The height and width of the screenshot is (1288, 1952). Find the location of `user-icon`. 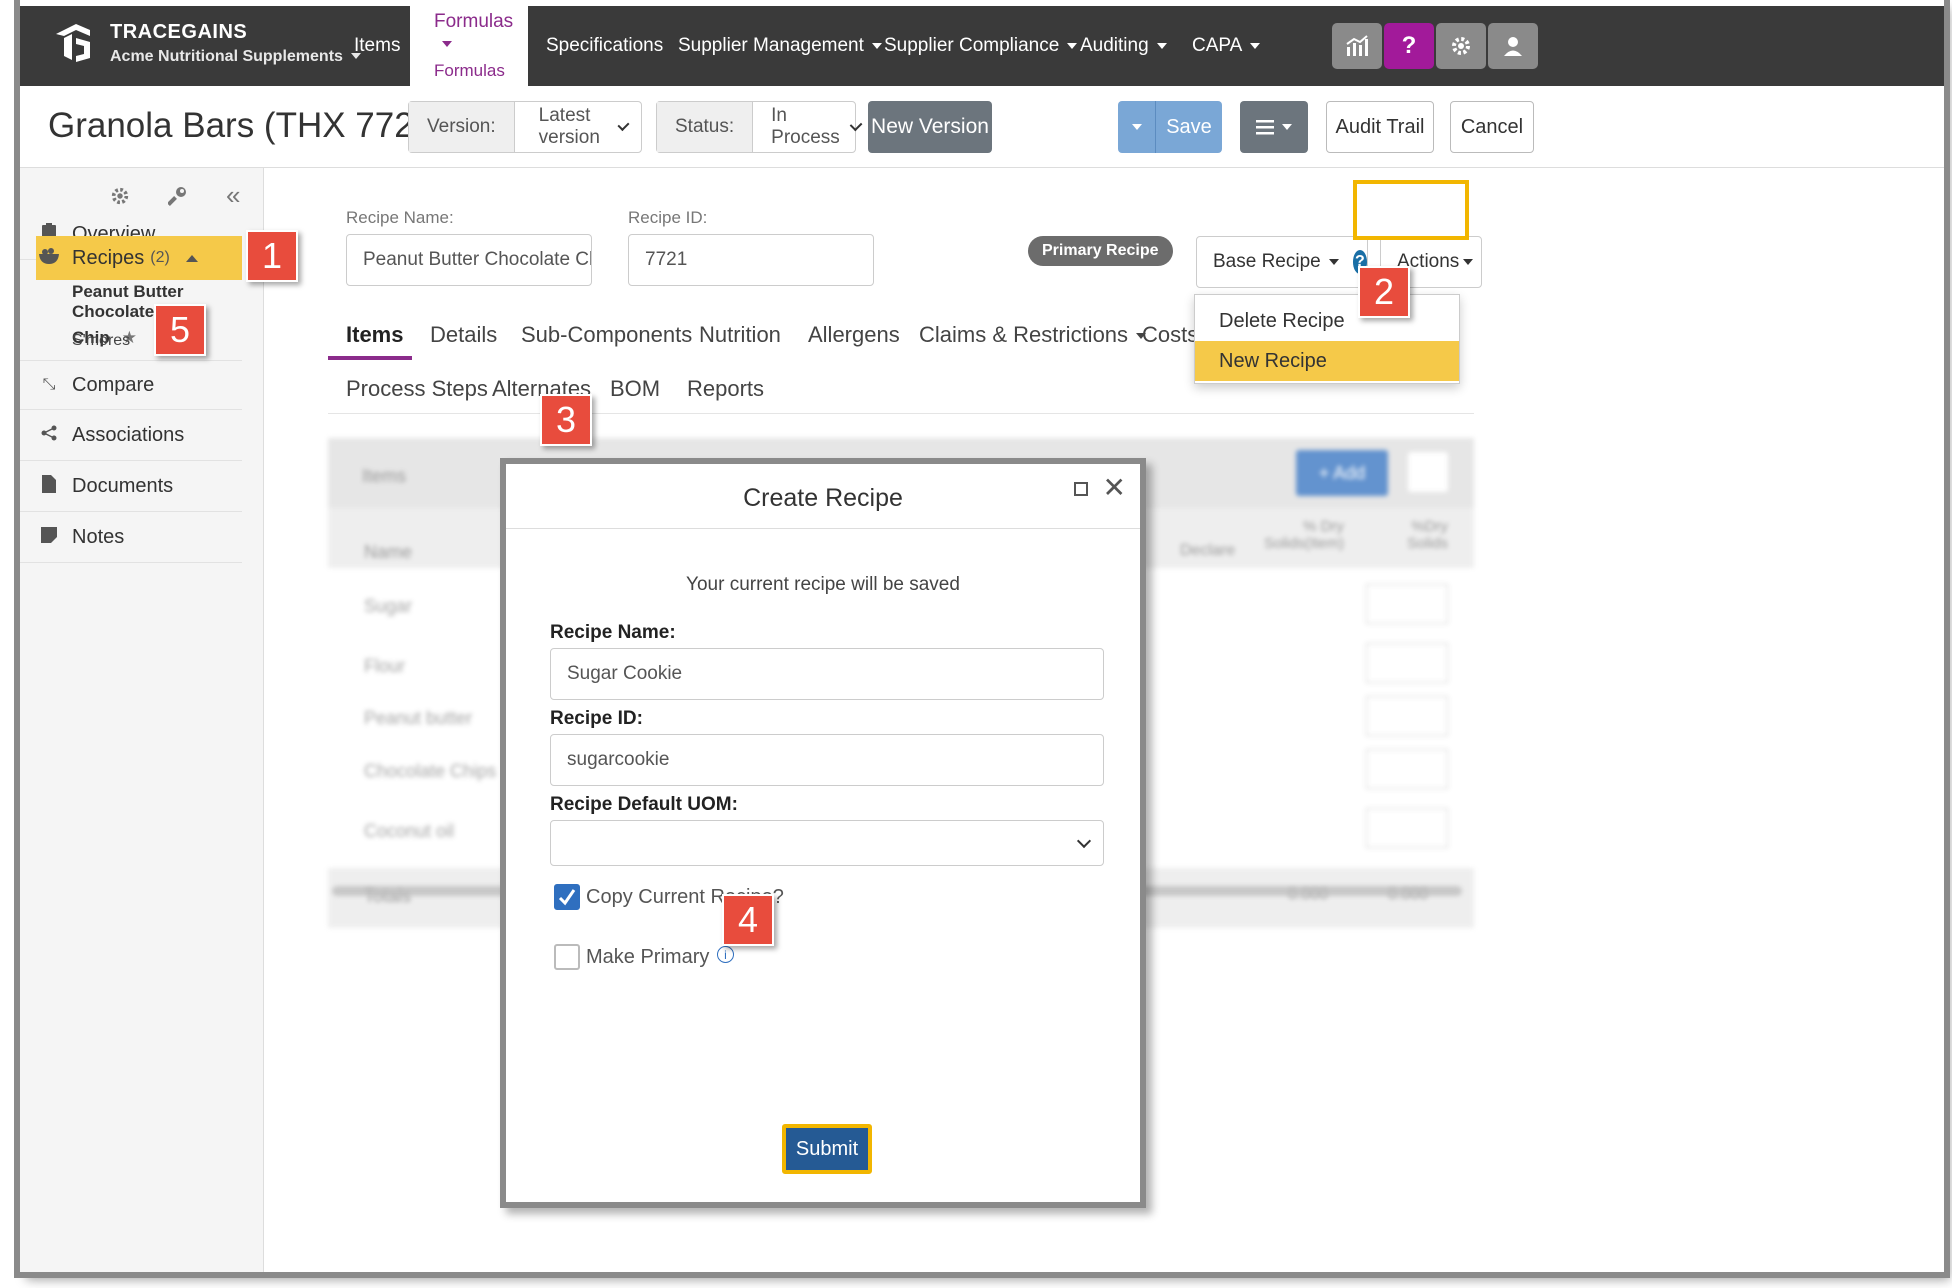

user-icon is located at coordinates (1513, 46).